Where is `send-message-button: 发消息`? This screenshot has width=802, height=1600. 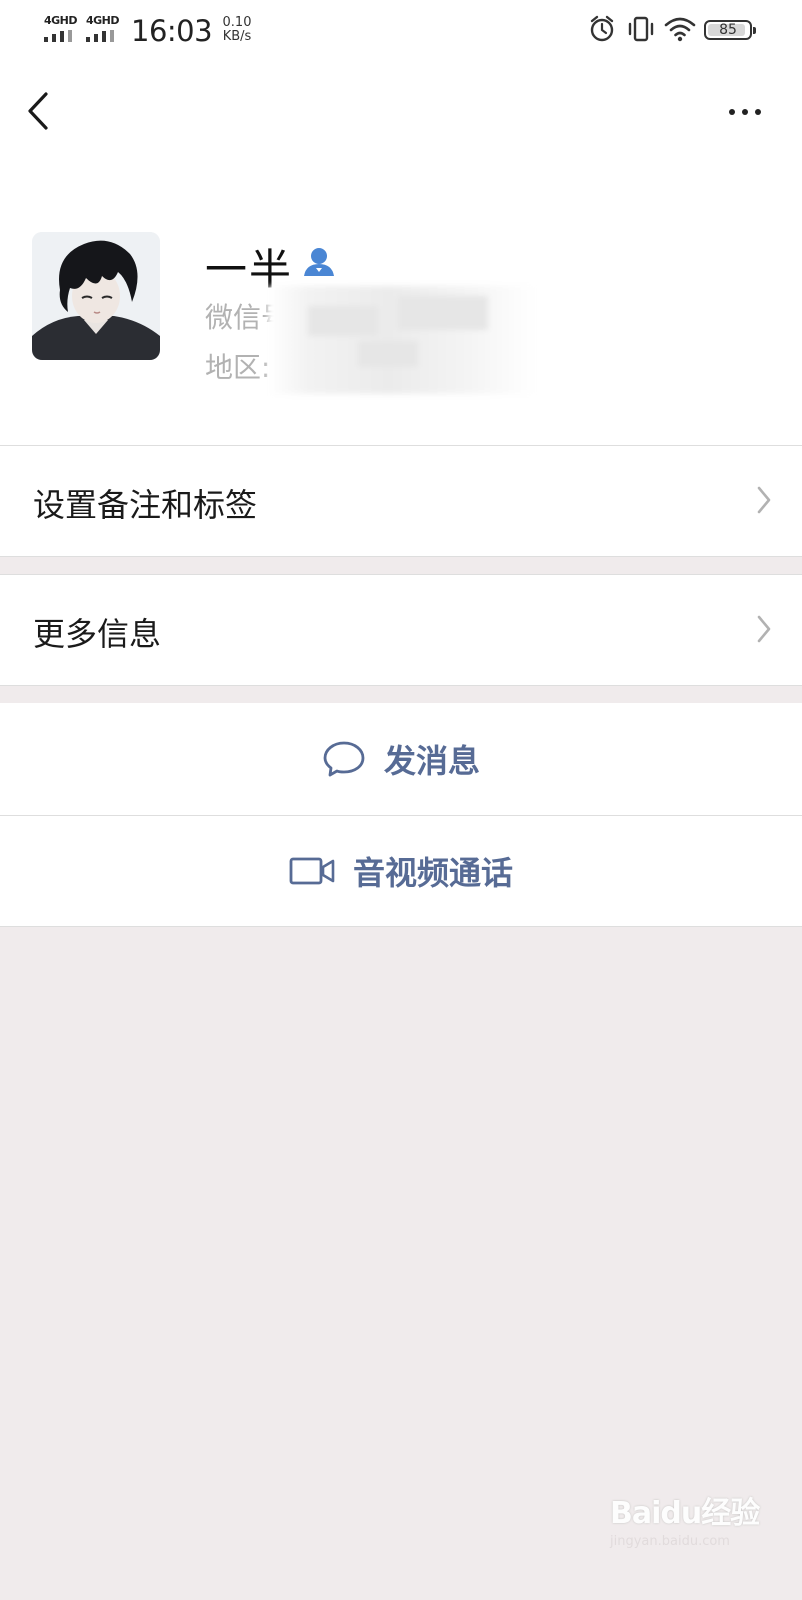 send-message-button: 发消息 is located at coordinates (401, 759).